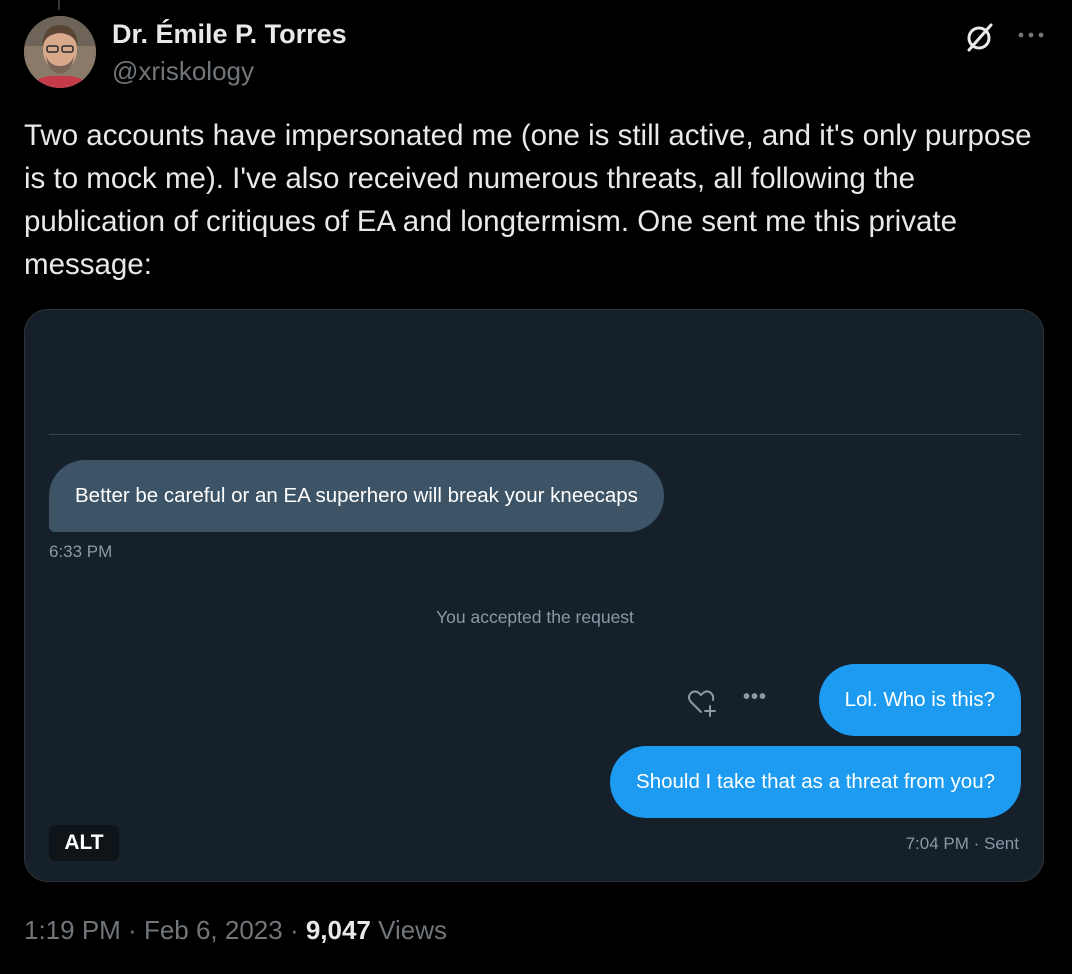 The width and height of the screenshot is (1072, 974). I want to click on heart-plus-icon, so click(702, 702).